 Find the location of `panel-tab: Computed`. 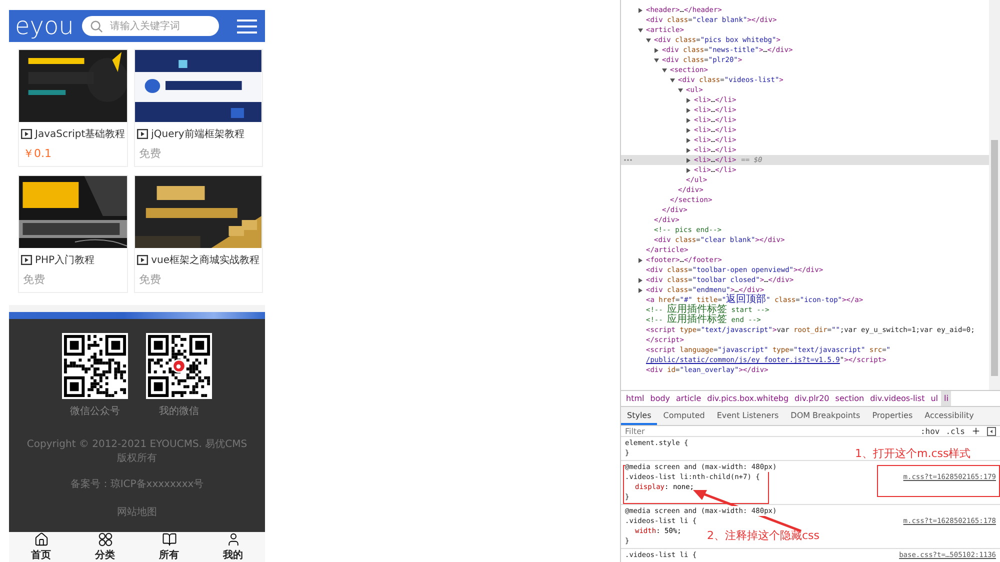

panel-tab: Computed is located at coordinates (684, 416).